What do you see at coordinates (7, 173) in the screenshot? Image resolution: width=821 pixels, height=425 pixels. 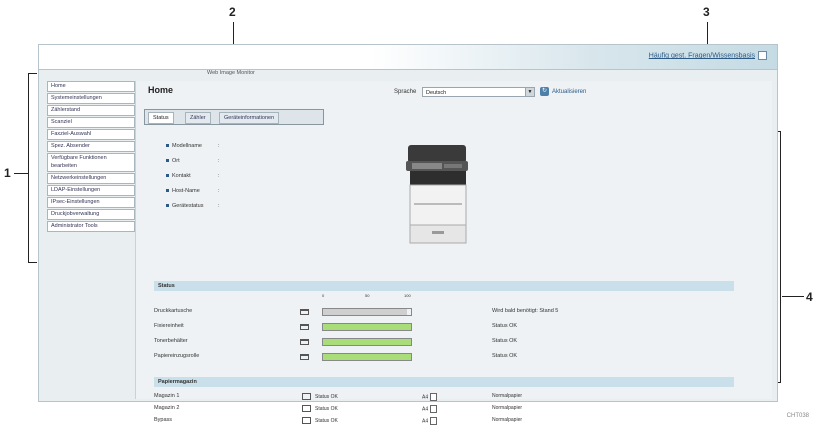 I see `callout-1: 1` at bounding box center [7, 173].